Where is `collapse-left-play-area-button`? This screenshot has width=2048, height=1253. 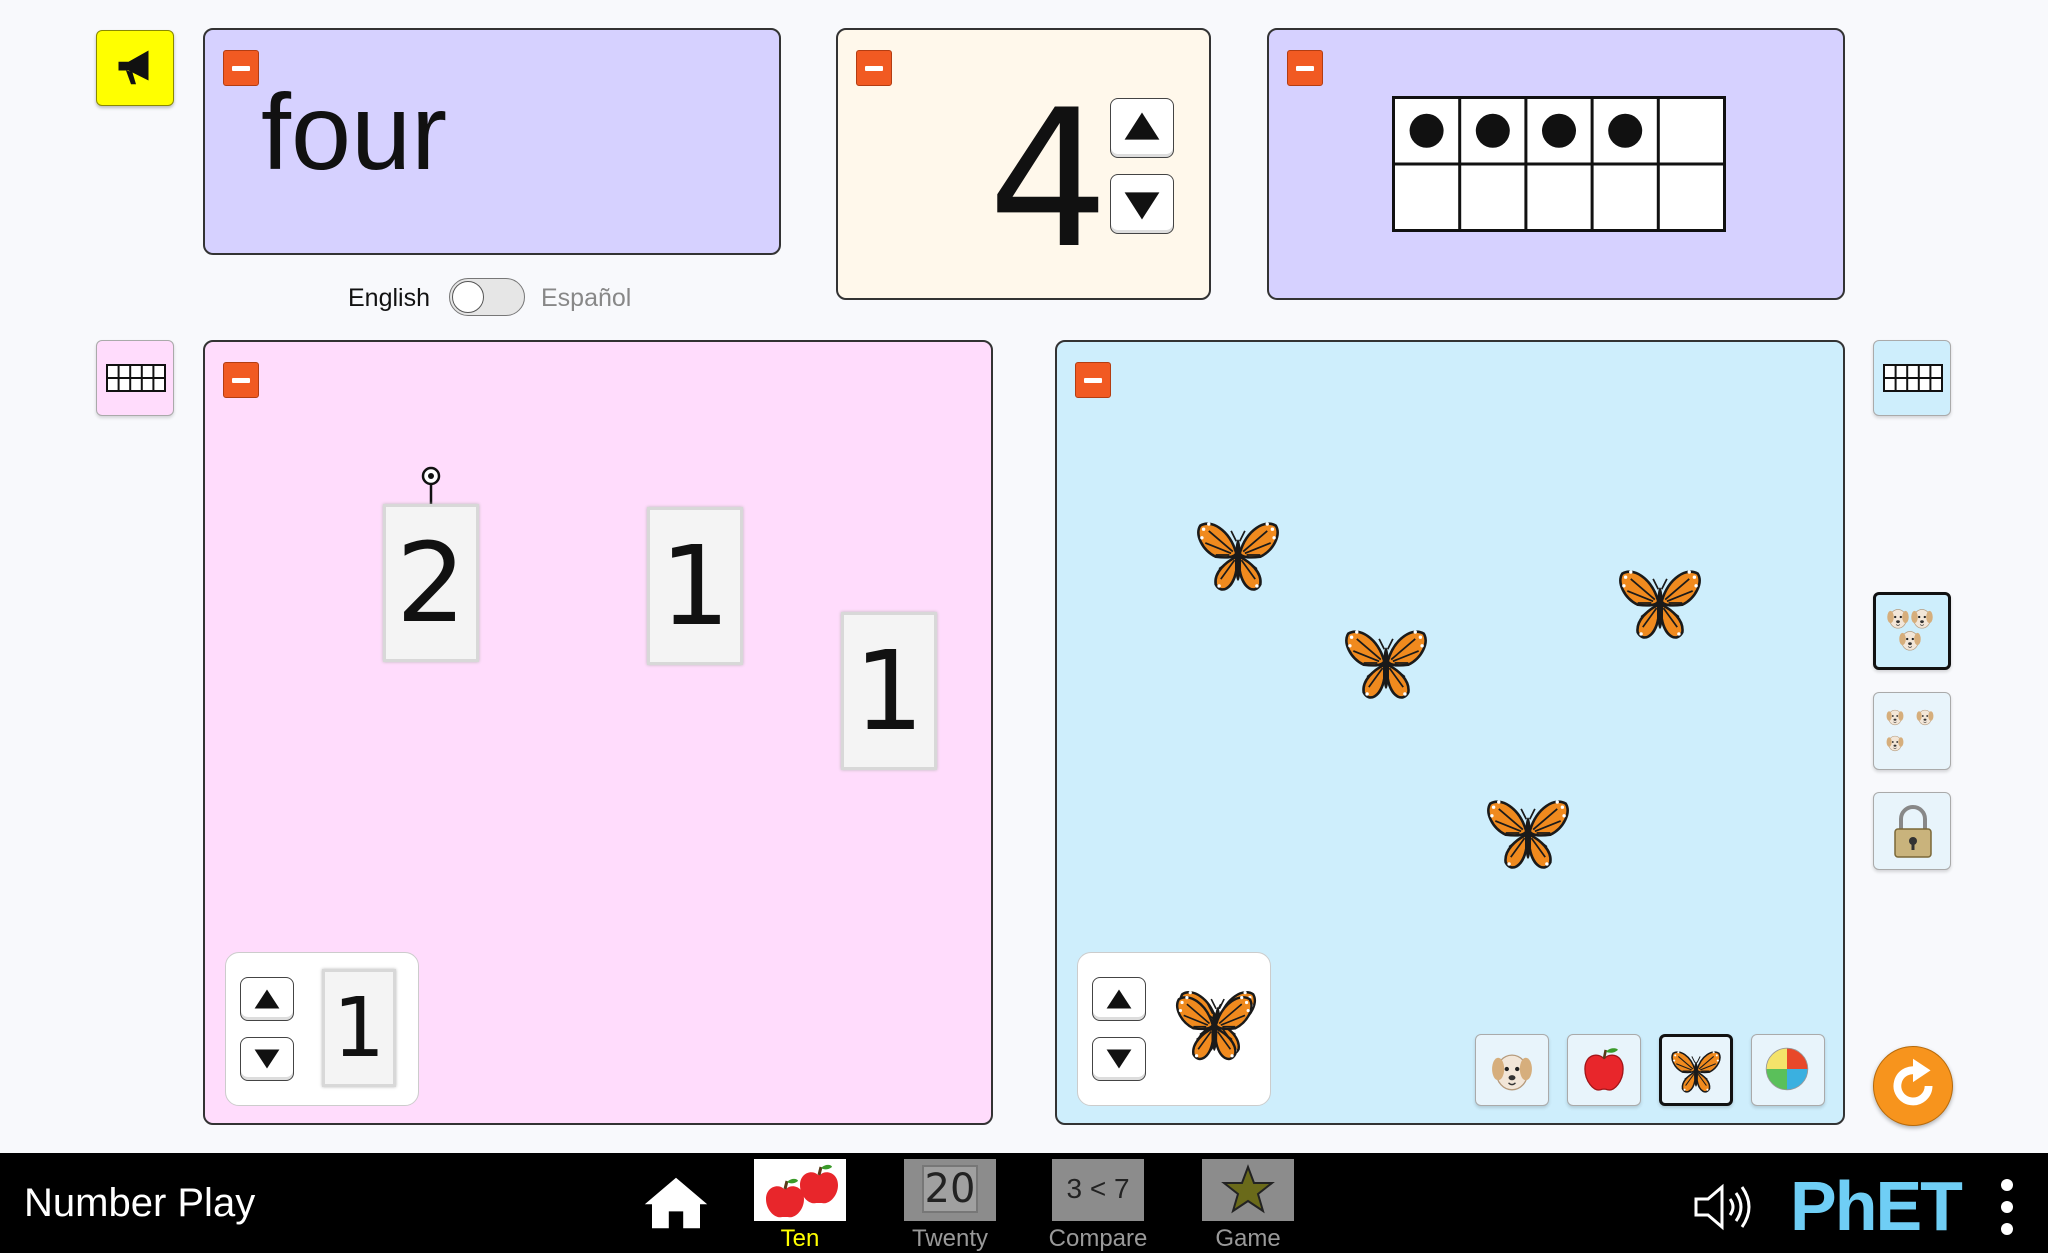 collapse-left-play-area-button is located at coordinates (241, 380).